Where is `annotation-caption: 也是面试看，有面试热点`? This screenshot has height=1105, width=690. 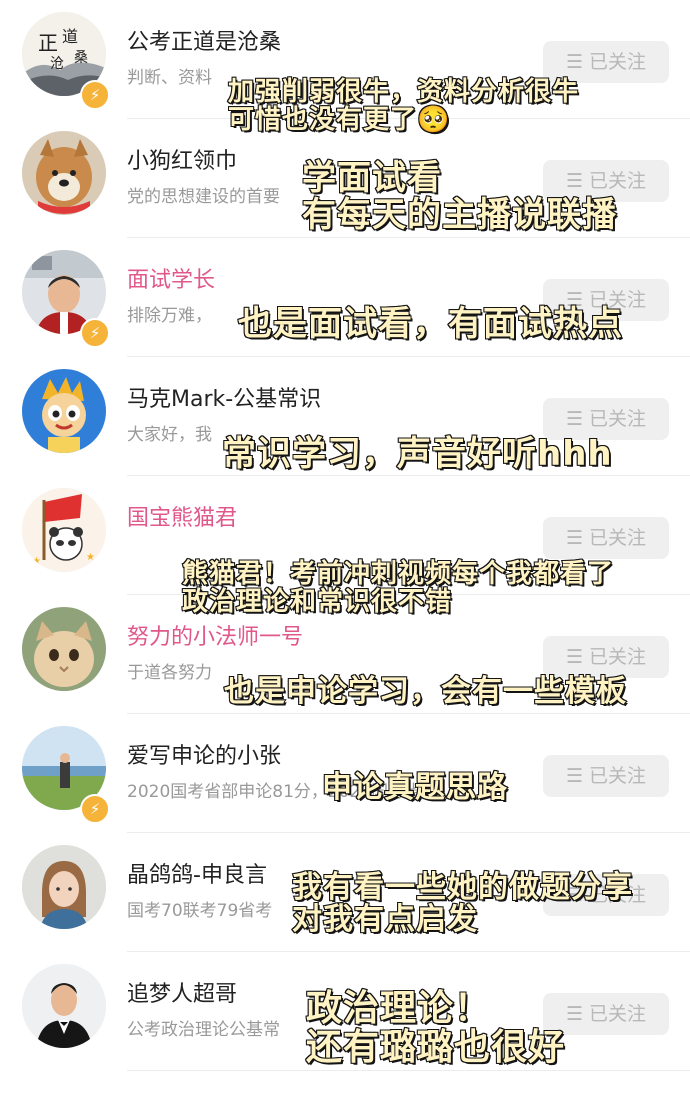 annotation-caption: 也是面试看，有面试热点 is located at coordinates (430, 324).